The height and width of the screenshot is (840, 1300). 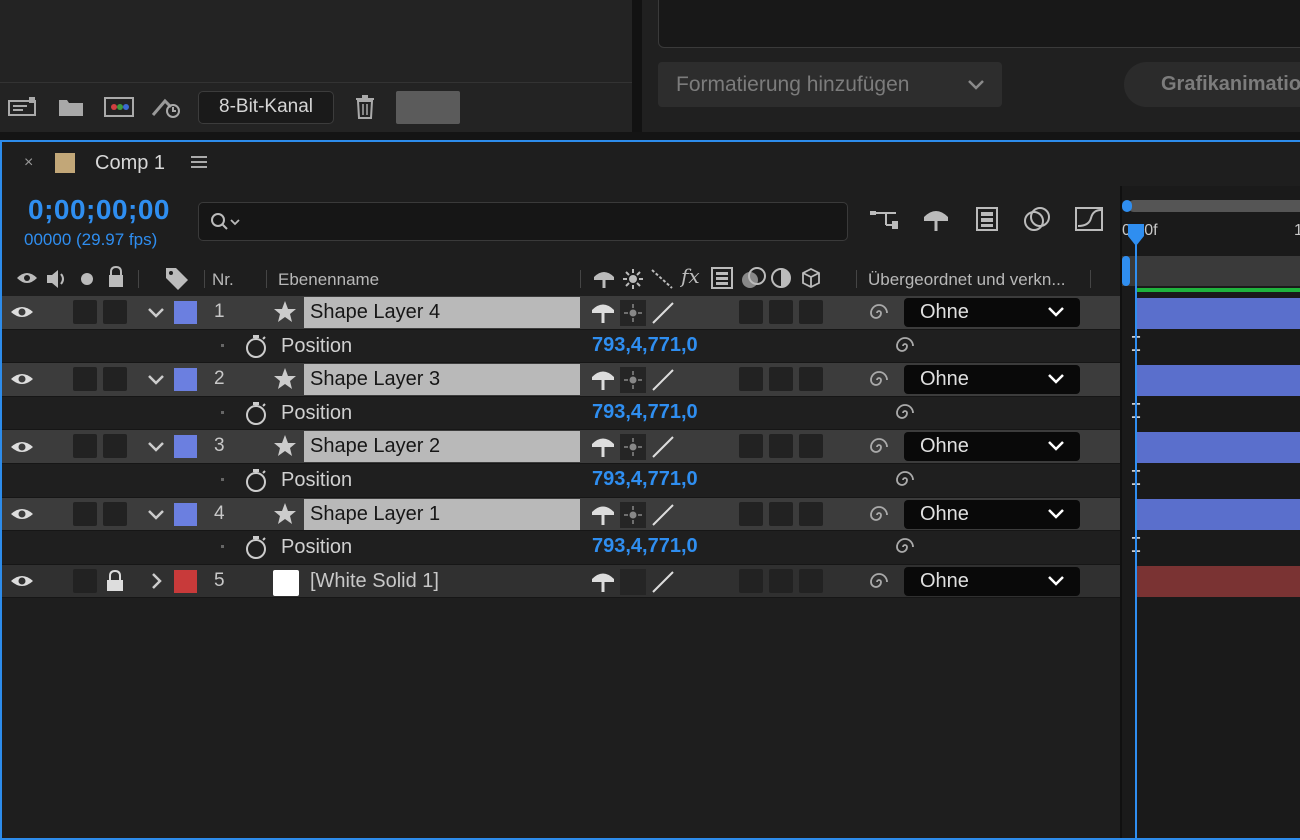 I want to click on time-navigator, so click(x=1214, y=206).